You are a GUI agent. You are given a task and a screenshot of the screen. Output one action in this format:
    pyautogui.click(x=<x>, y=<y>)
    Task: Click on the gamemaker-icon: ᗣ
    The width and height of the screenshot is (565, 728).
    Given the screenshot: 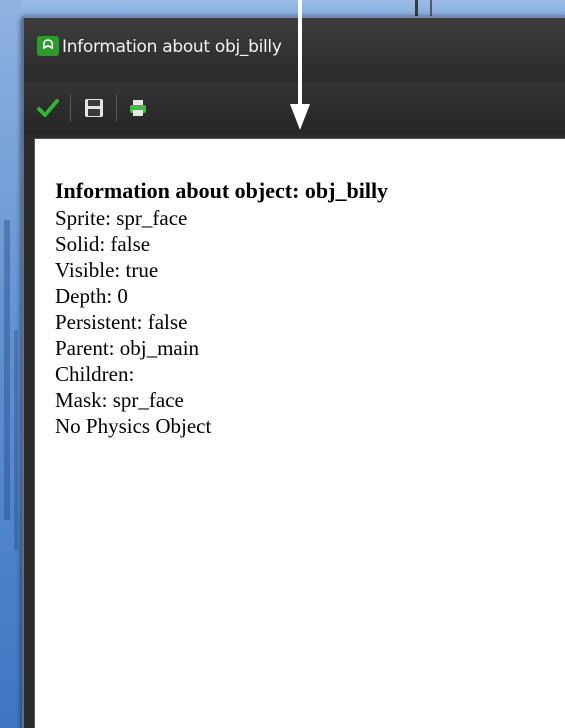 What is the action you would take?
    pyautogui.click(x=48, y=46)
    